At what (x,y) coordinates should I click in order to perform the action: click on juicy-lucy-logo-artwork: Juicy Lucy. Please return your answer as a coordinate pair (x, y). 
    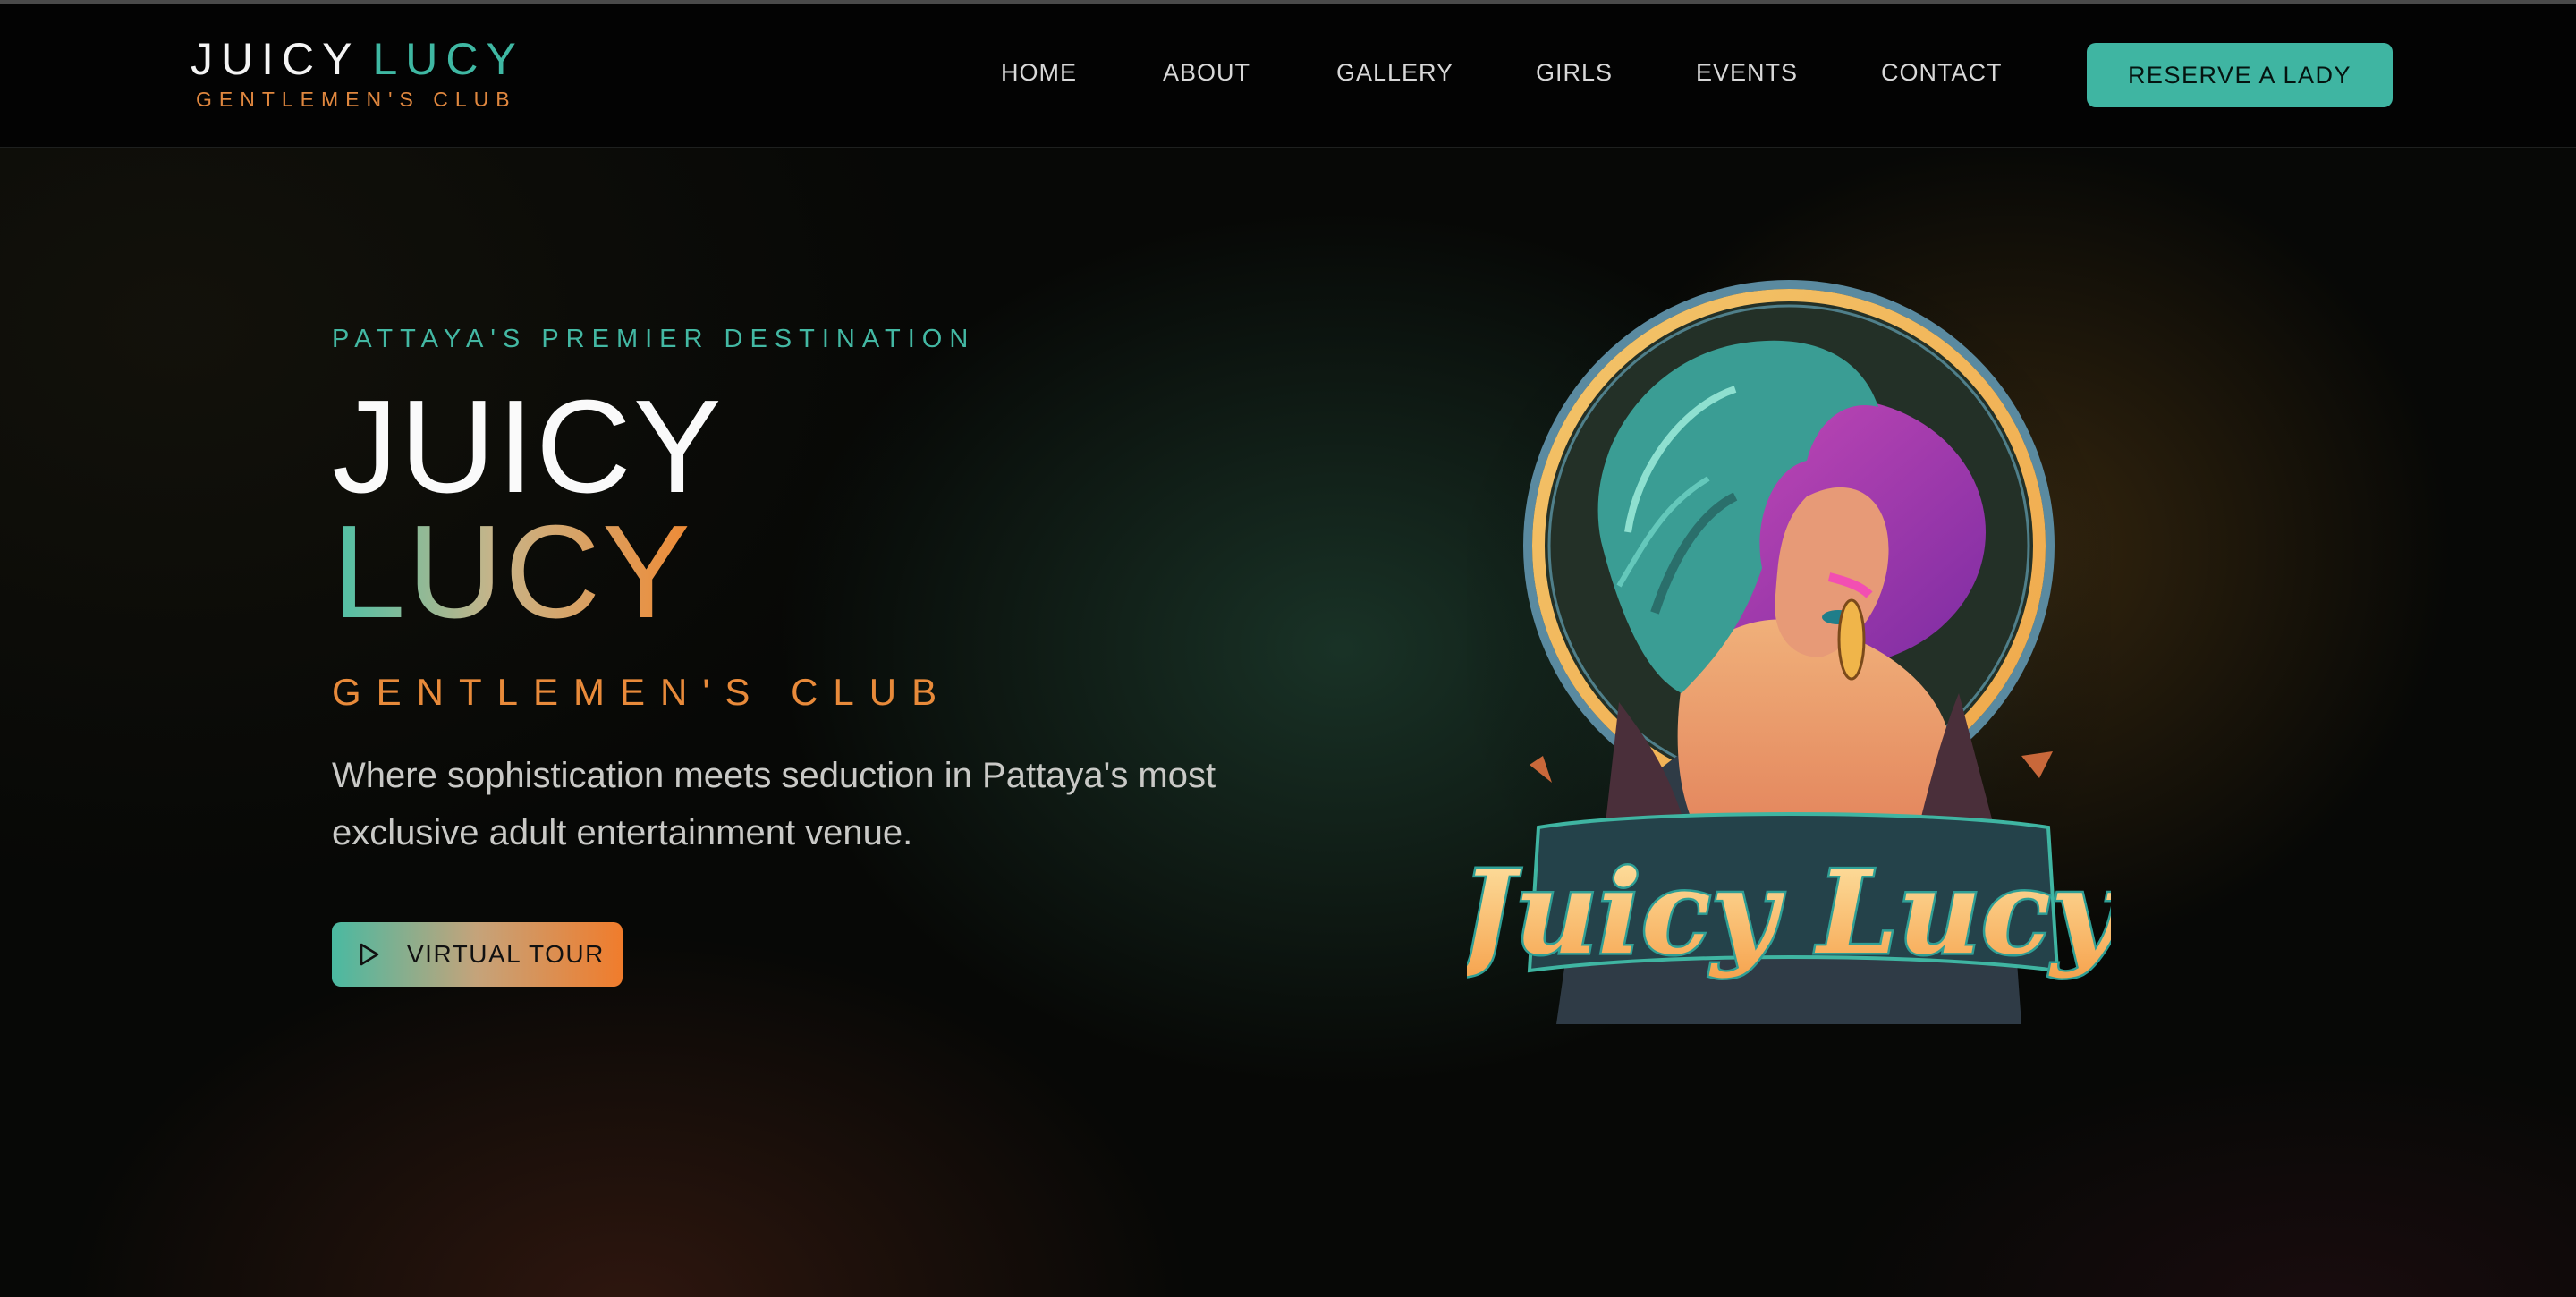
    Looking at the image, I should click on (1789, 653).